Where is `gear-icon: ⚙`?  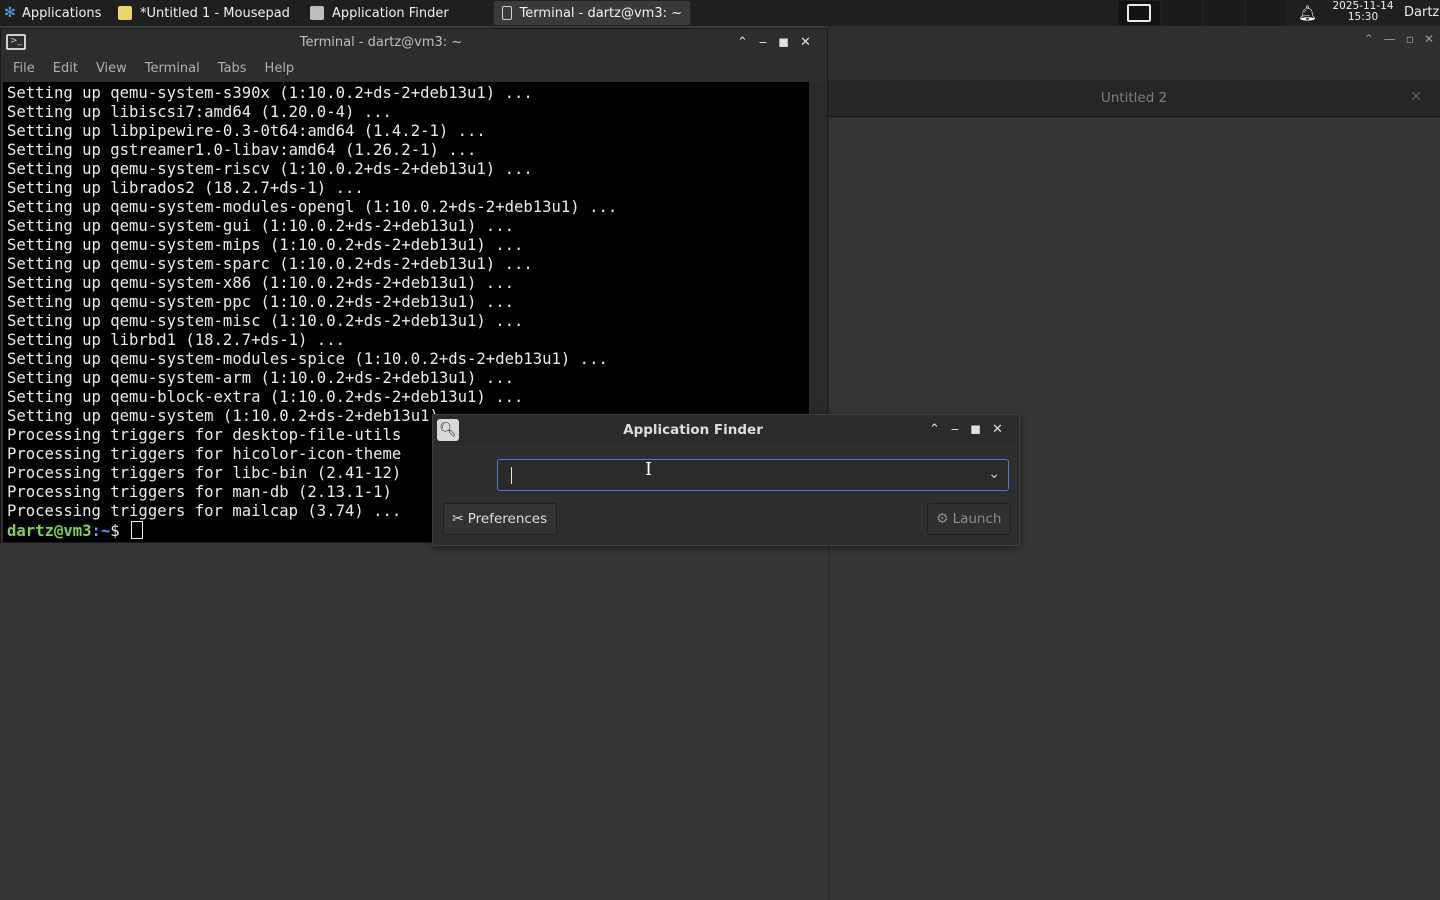
gear-icon: ⚙ is located at coordinates (942, 519).